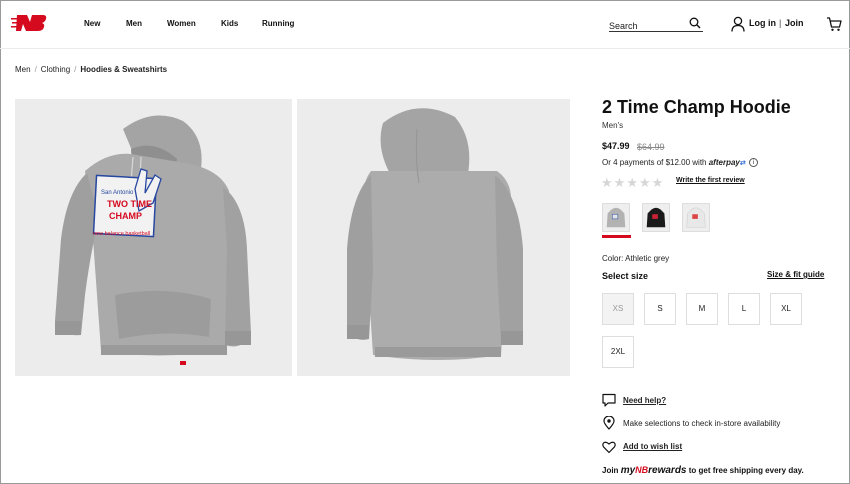  What do you see at coordinates (124, 69) in the screenshot?
I see `breadcrumb-current: Hoodies & Sweatshirts` at bounding box center [124, 69].